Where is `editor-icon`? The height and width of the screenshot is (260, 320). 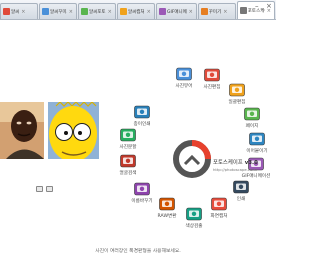
editor-icon is located at coordinates (212, 75).